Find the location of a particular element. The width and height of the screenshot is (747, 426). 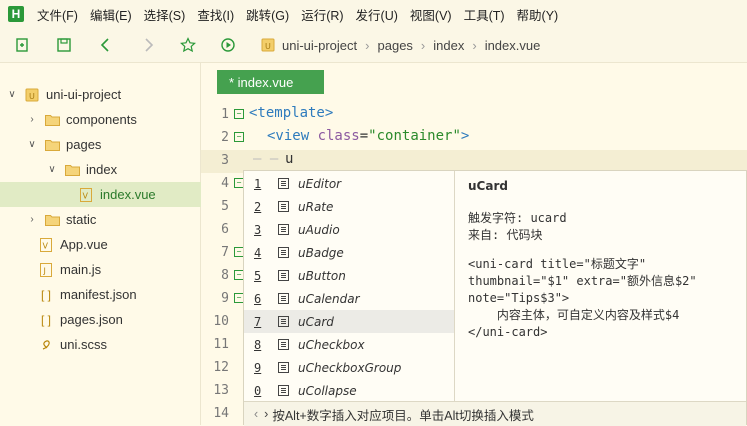

suggestion-item: 6 uCalendar is located at coordinates (349, 298).